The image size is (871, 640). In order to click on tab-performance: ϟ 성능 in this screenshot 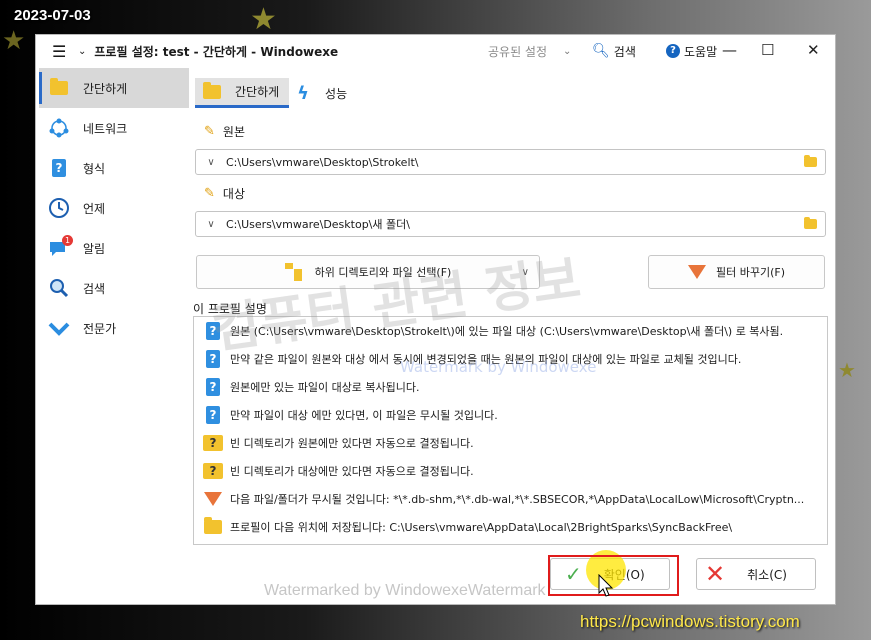, I will do `click(323, 93)`.